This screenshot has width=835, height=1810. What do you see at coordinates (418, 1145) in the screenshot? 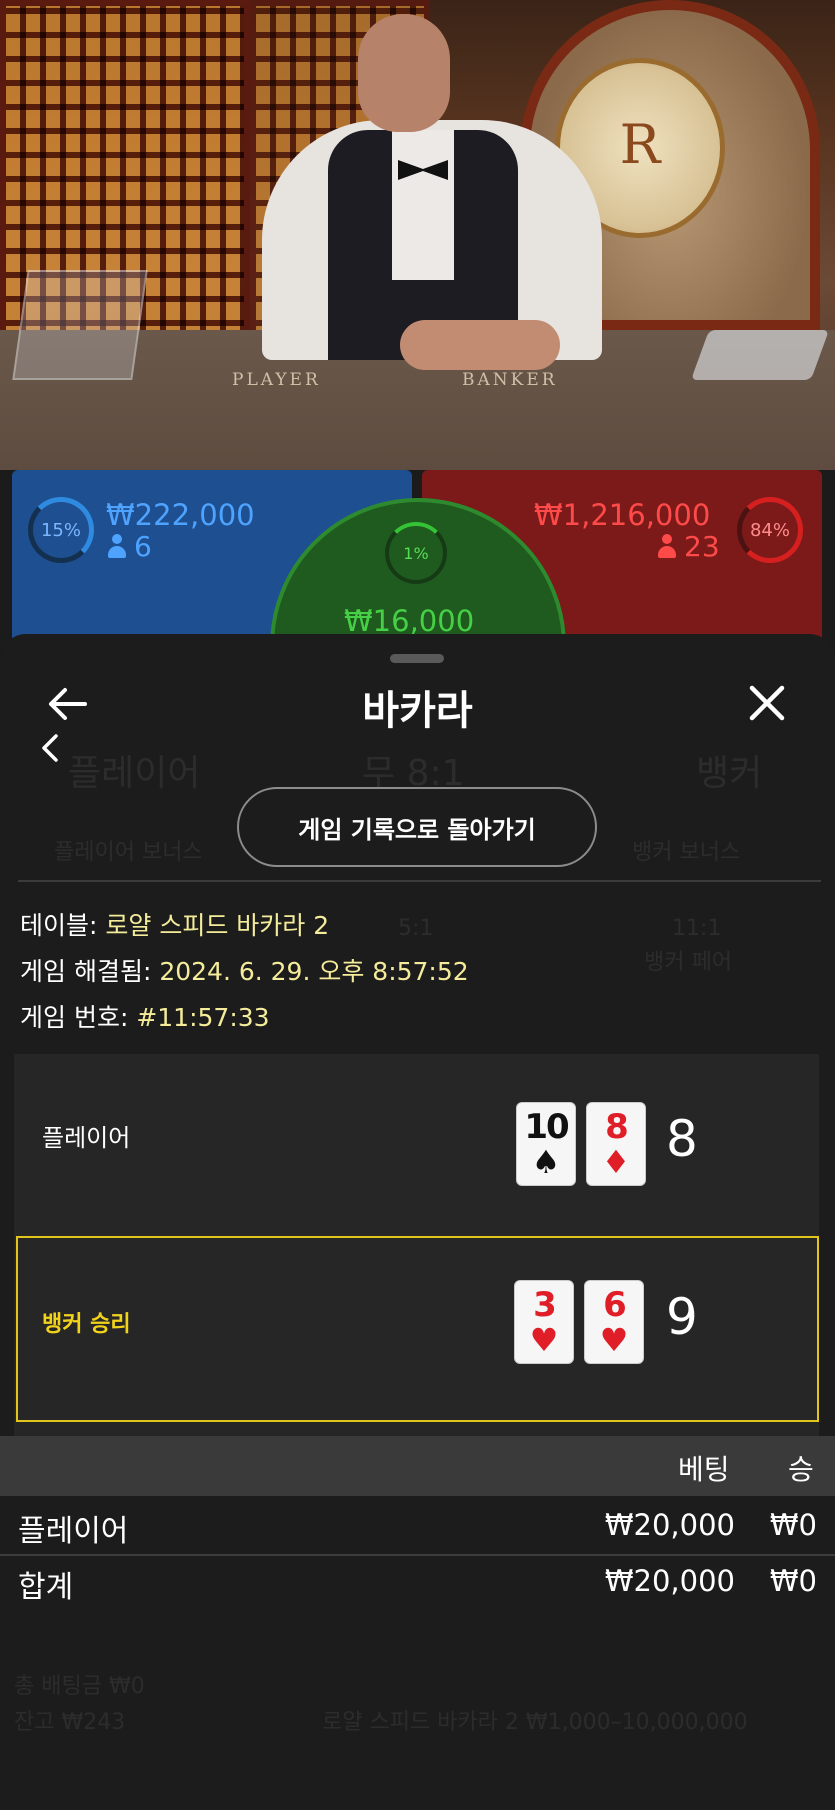
I see `player-result-row: 플레이어 10 ♠ 8 ♦ 8` at bounding box center [418, 1145].